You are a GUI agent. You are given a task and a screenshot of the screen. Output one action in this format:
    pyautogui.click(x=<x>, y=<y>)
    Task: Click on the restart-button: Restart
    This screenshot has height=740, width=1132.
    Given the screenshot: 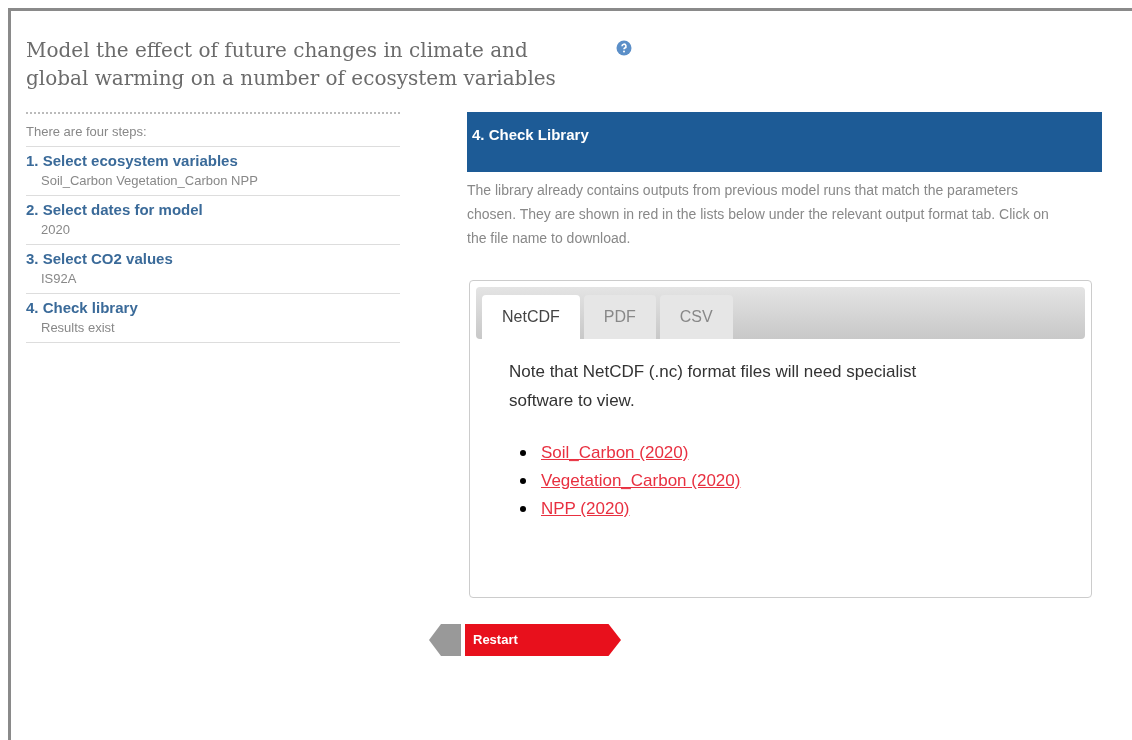 What is the action you would take?
    pyautogui.click(x=543, y=640)
    